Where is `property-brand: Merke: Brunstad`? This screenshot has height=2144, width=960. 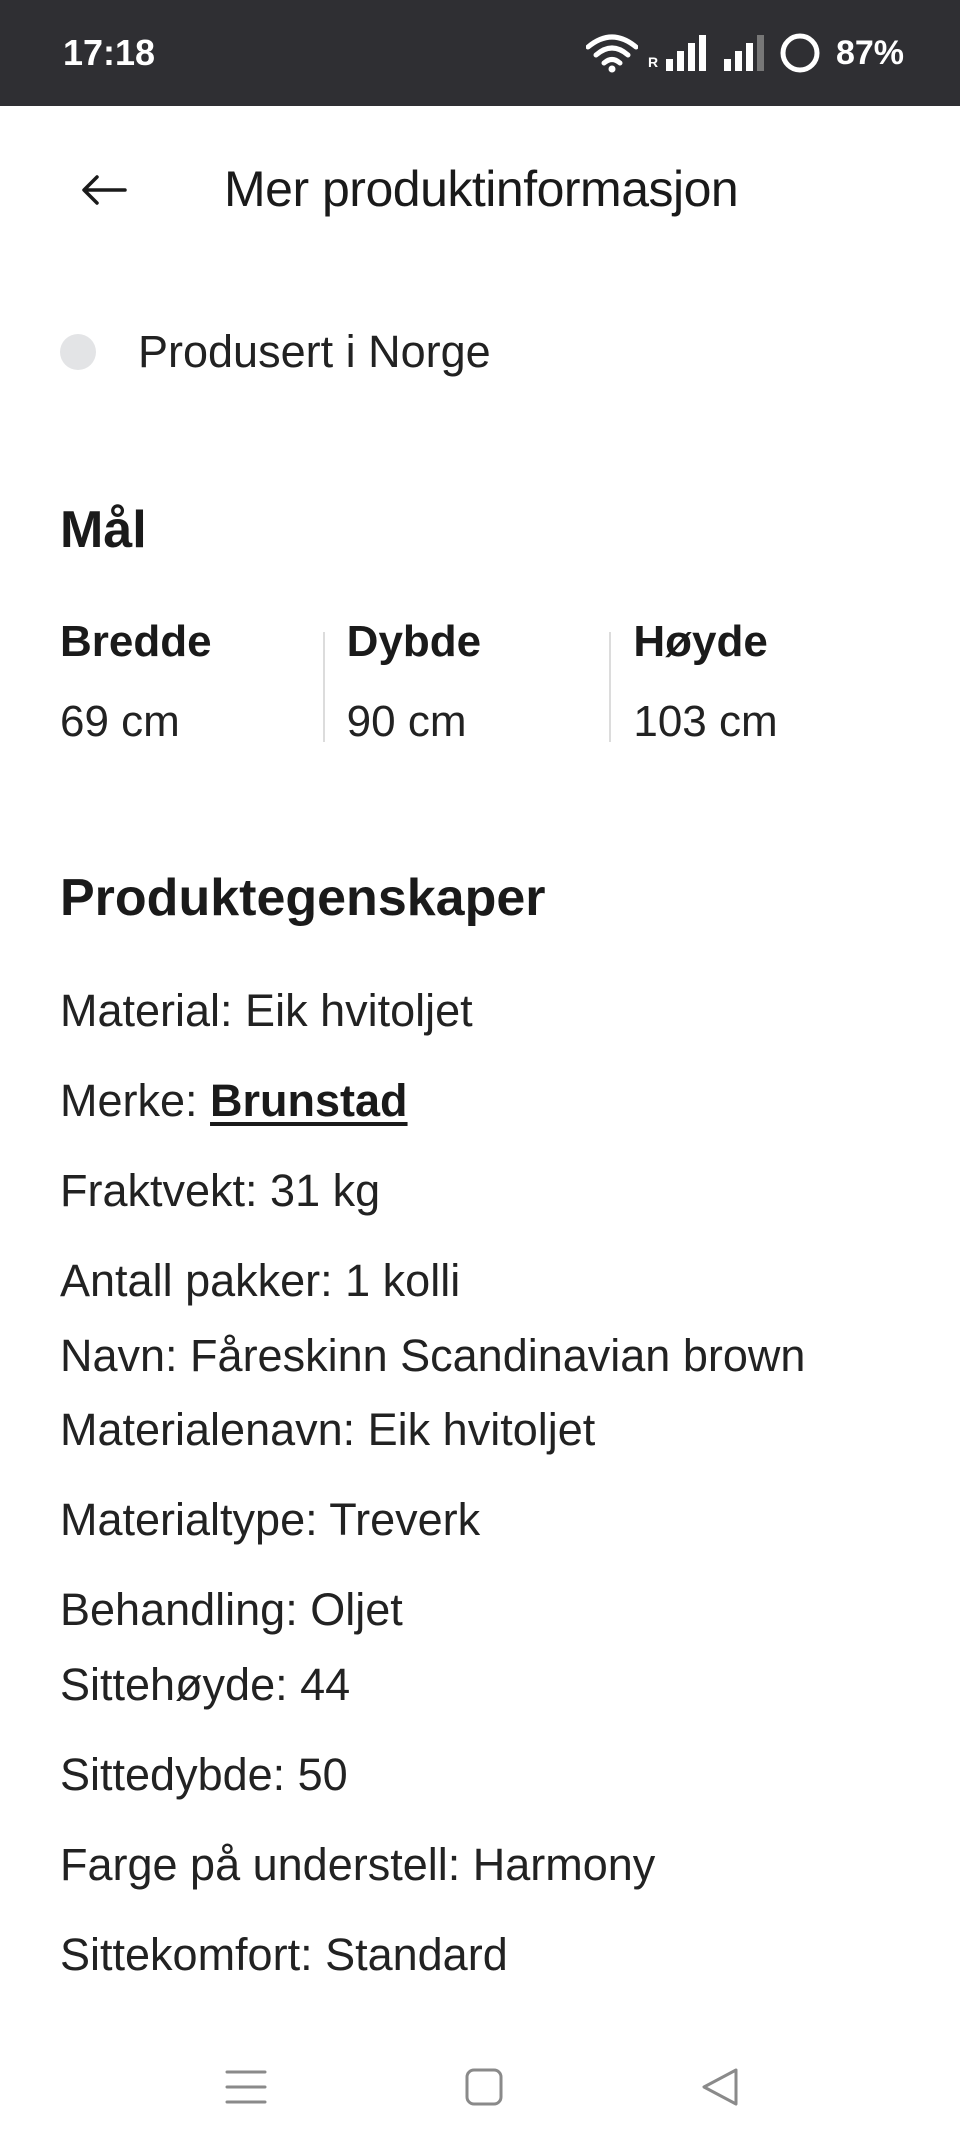
property-brand: Merke: Brunstad is located at coordinates (234, 1101).